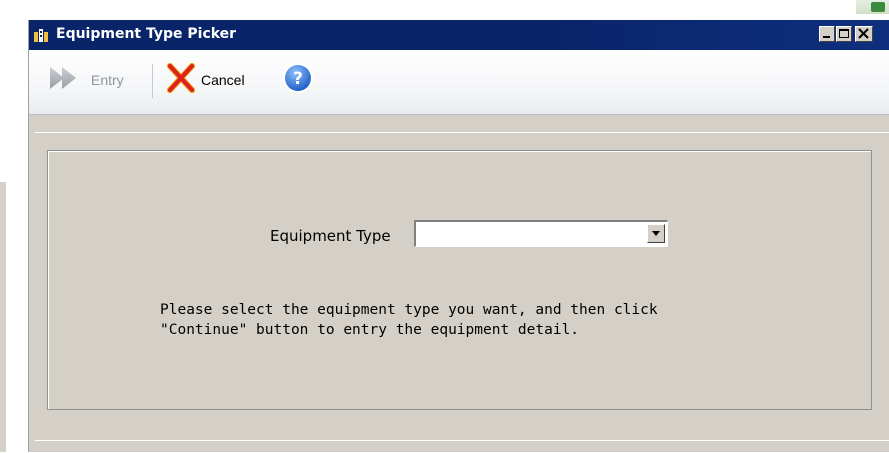 This screenshot has height=453, width=889. Describe the element at coordinates (66, 80) in the screenshot. I see `double-arrow-right-icon` at that location.